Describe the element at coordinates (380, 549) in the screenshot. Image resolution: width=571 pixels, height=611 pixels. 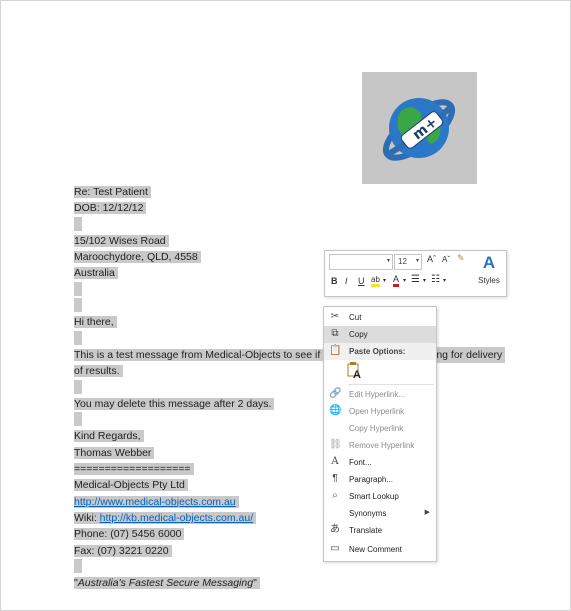
I see `menu-item-new-comment: ▭ New Comment` at that location.